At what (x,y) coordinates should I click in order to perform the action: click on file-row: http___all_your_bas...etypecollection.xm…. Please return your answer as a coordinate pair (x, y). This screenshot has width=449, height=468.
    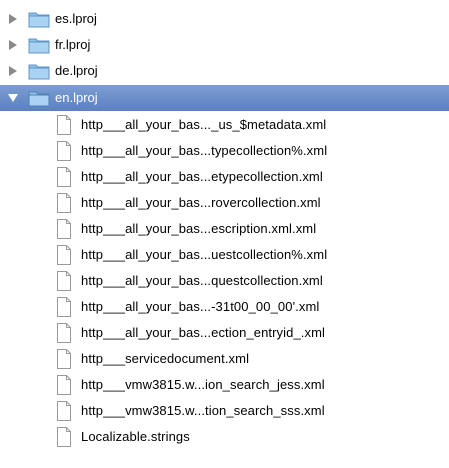
    Looking at the image, I should click on (224, 177).